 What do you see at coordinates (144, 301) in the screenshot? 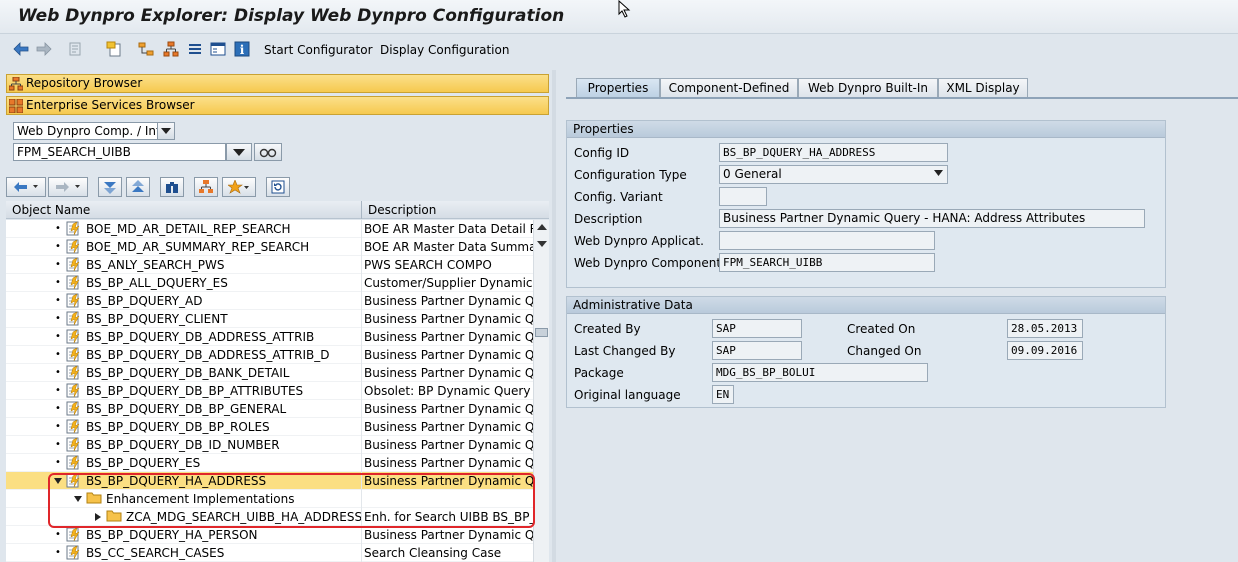
I see `tree-row-name: BS_BP_DQUERY_AD` at bounding box center [144, 301].